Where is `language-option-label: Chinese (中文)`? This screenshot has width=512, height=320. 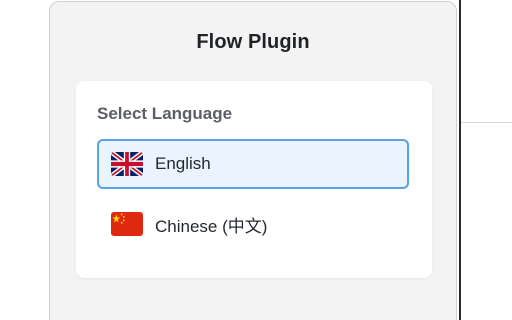 language-option-label: Chinese (中文) is located at coordinates (211, 226).